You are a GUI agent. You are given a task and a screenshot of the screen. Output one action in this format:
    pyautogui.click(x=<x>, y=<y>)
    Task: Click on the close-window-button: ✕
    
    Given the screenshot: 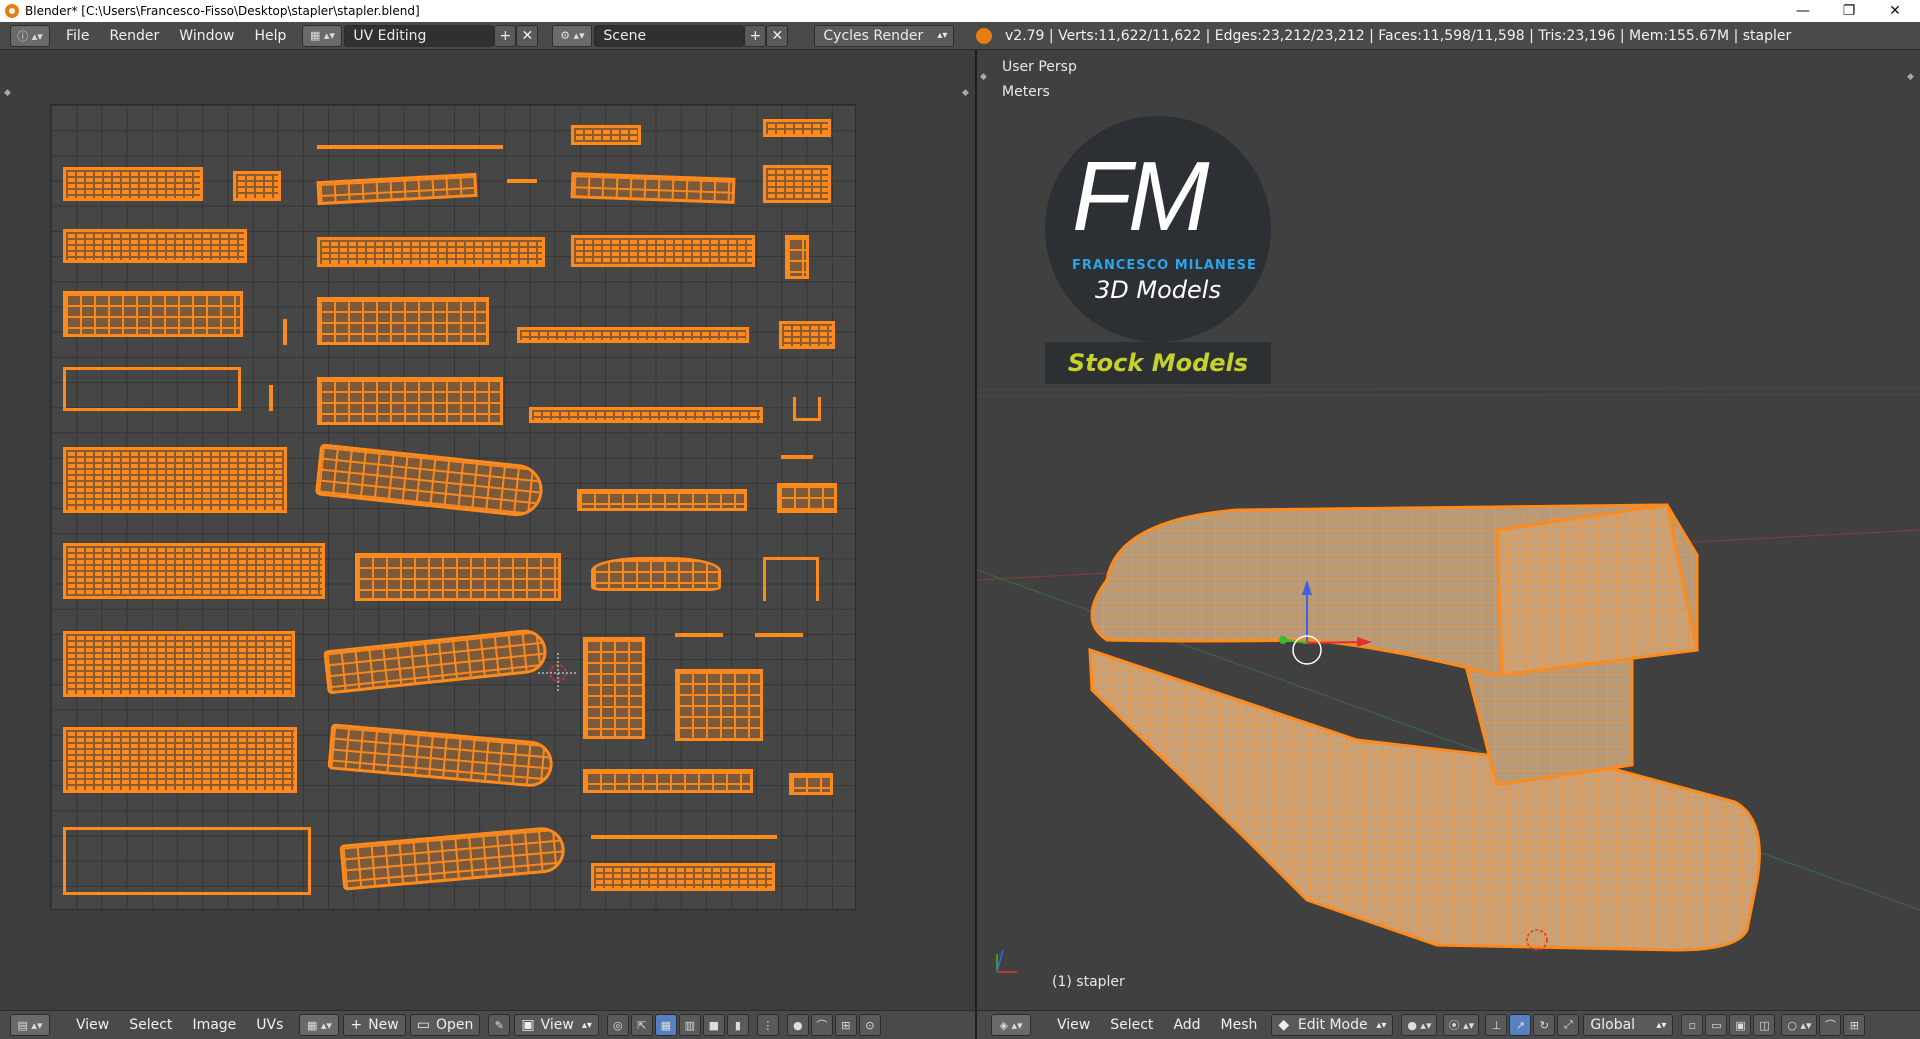 What is the action you would take?
    pyautogui.click(x=1895, y=11)
    